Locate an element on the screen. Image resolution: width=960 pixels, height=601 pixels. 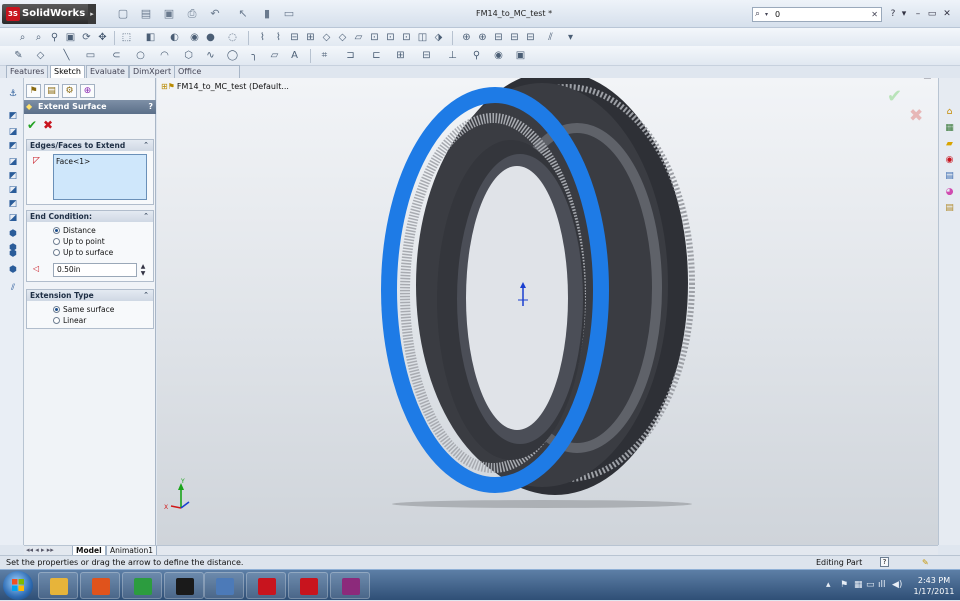
taskbar-app-solidworks is located at coordinates (266, 585).